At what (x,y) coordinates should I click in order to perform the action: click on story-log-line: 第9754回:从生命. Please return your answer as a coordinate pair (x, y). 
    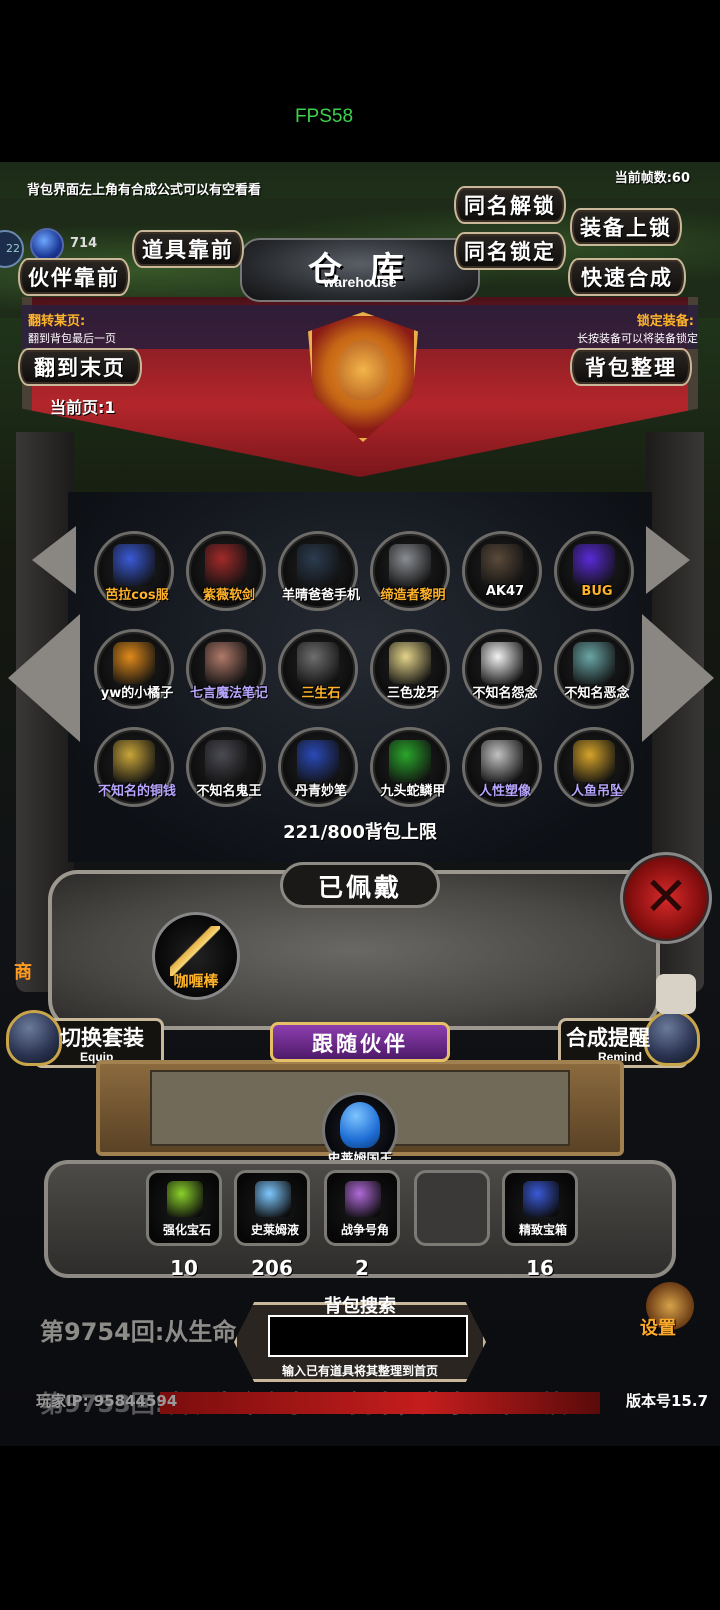
    Looking at the image, I should click on (138, 1332).